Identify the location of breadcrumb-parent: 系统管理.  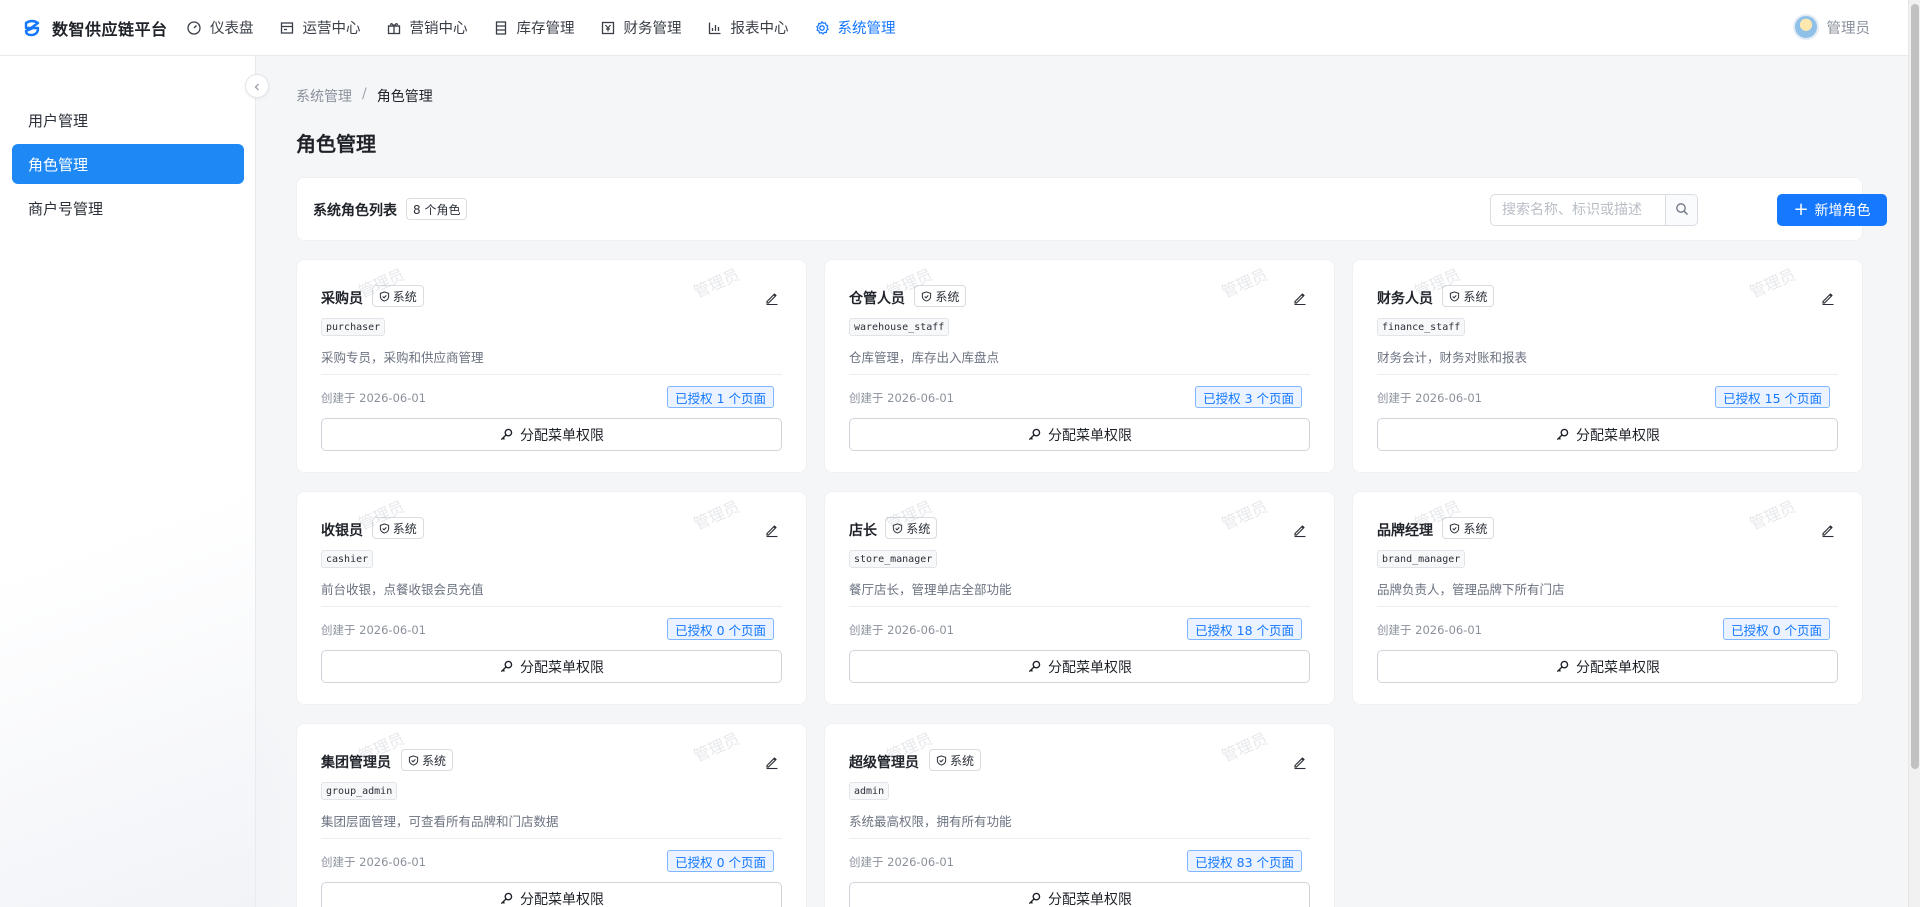
(324, 96).